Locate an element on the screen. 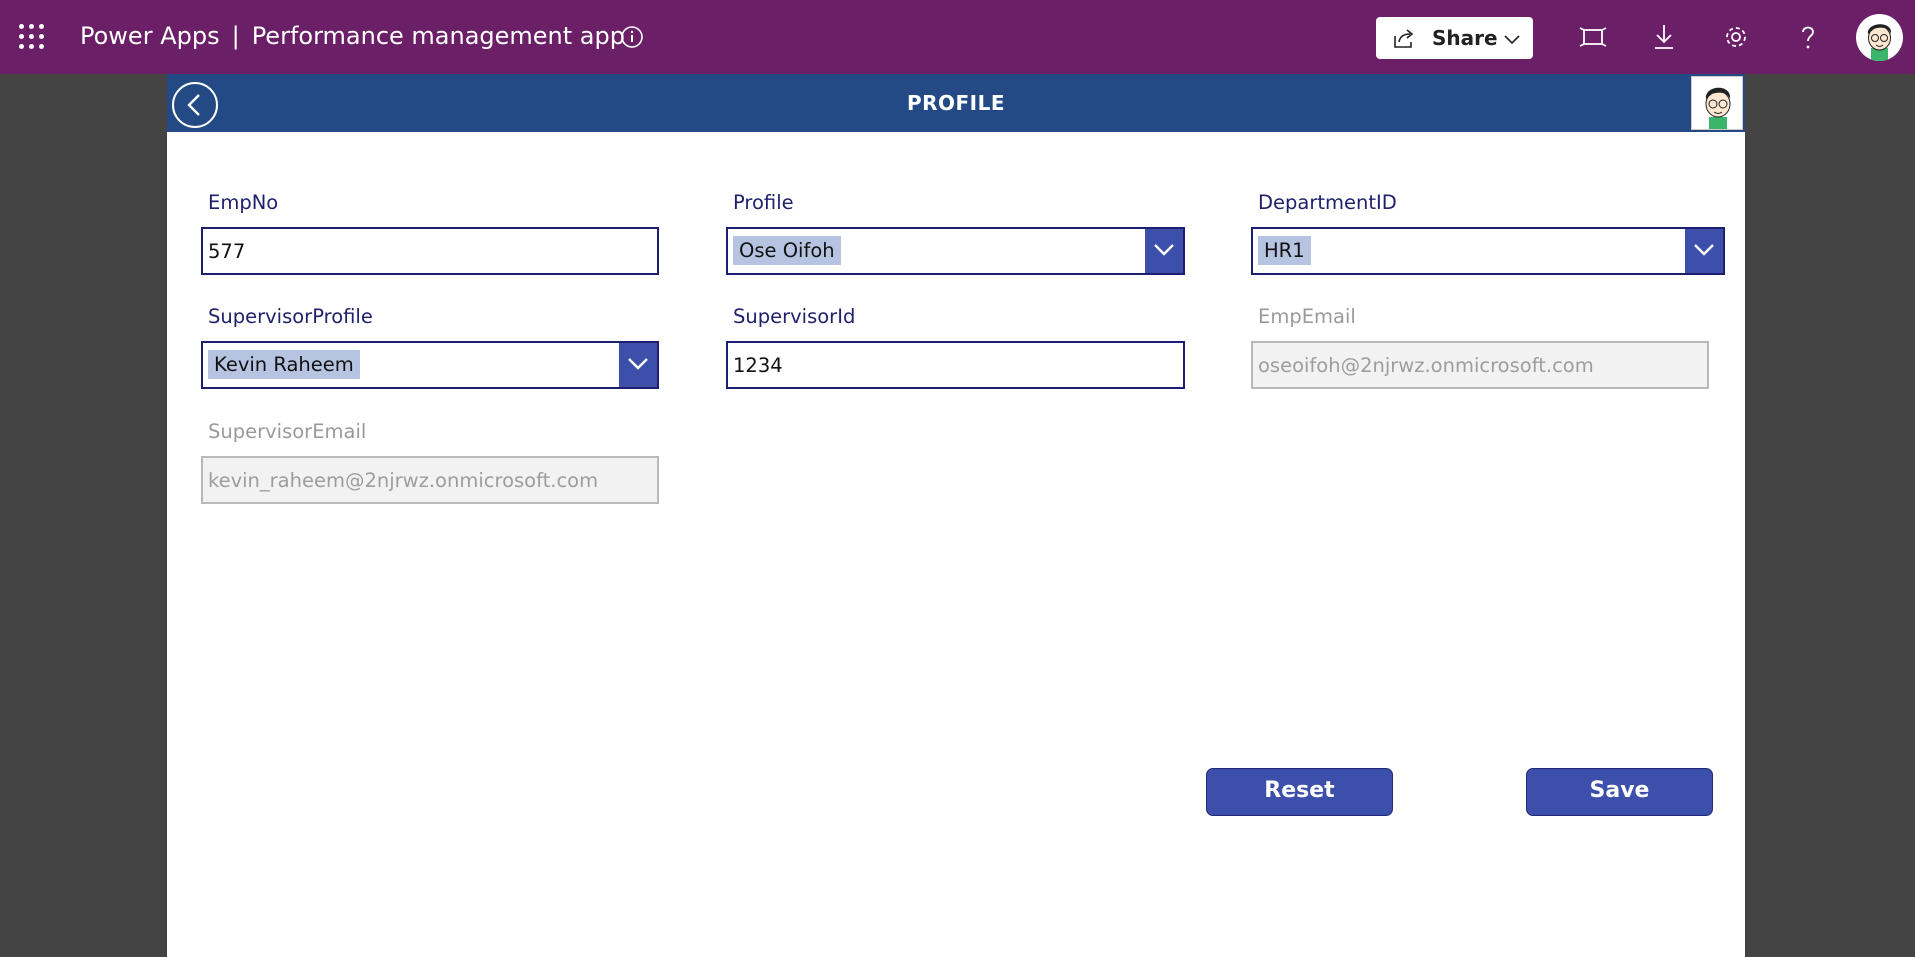 This screenshot has width=1915, height=957. share-icon is located at coordinates (1404, 40).